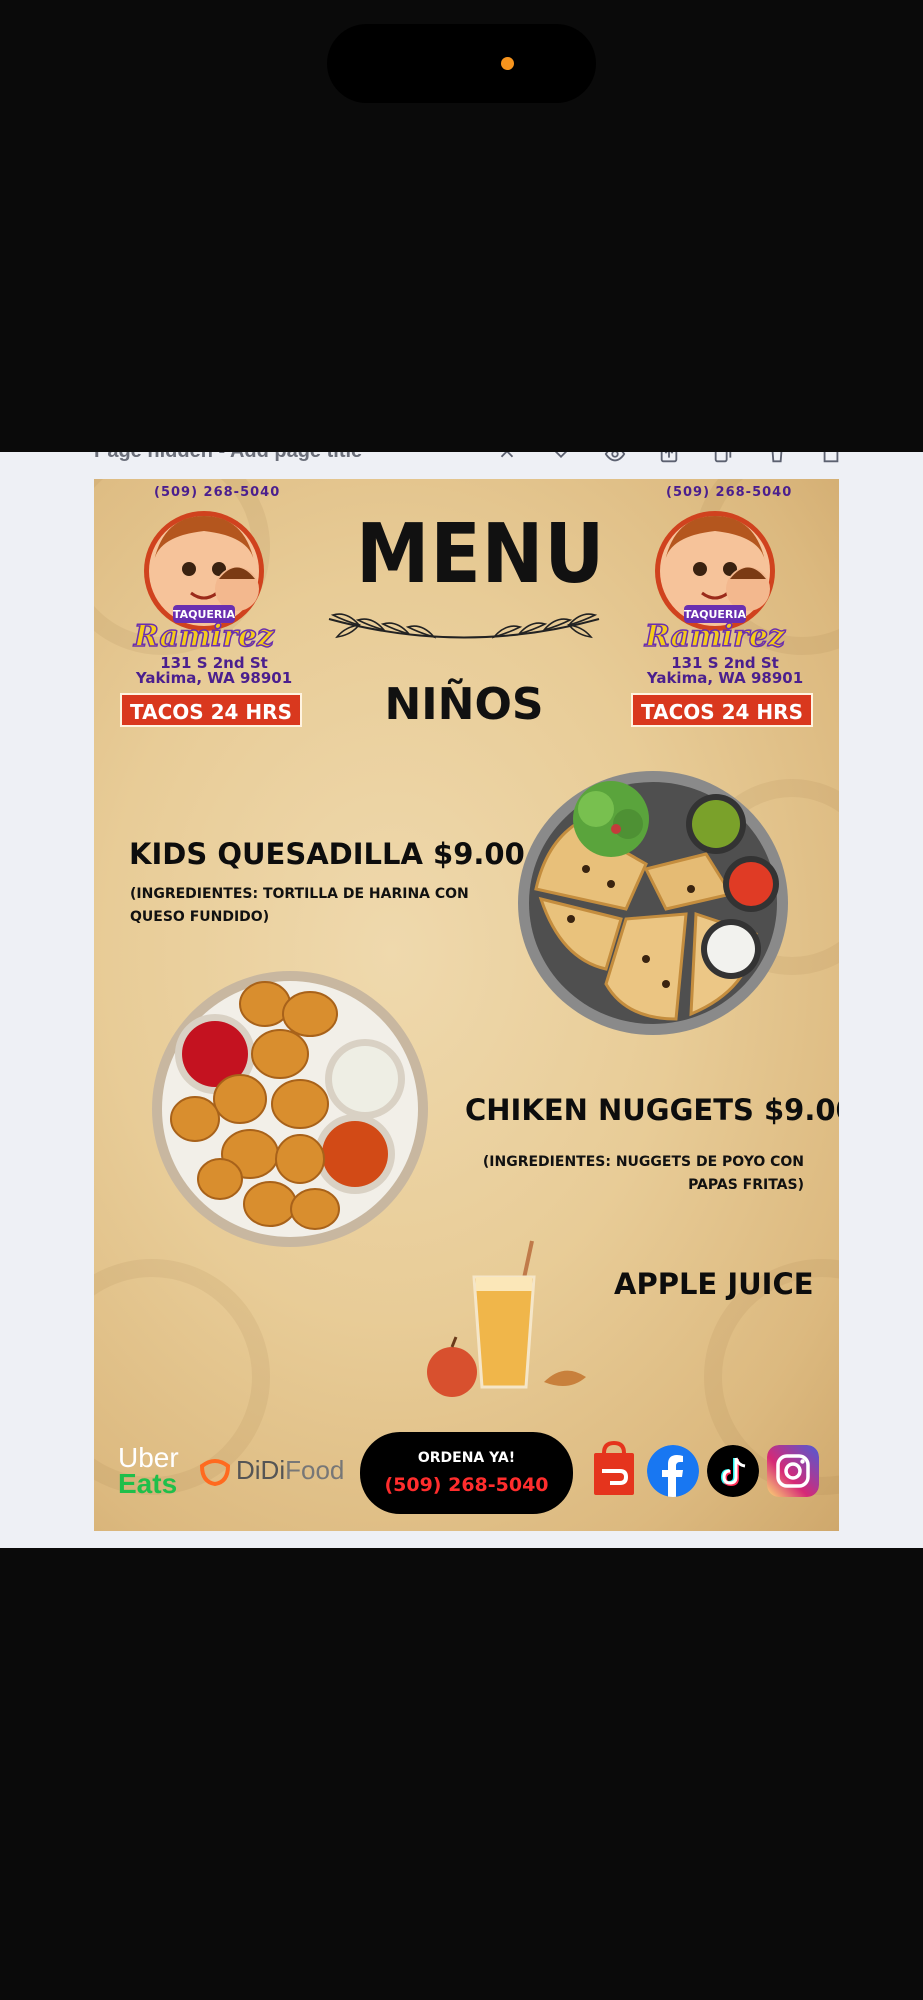  What do you see at coordinates (290, 1109) in the screenshot?
I see `chicken-nuggets-plate-image` at bounding box center [290, 1109].